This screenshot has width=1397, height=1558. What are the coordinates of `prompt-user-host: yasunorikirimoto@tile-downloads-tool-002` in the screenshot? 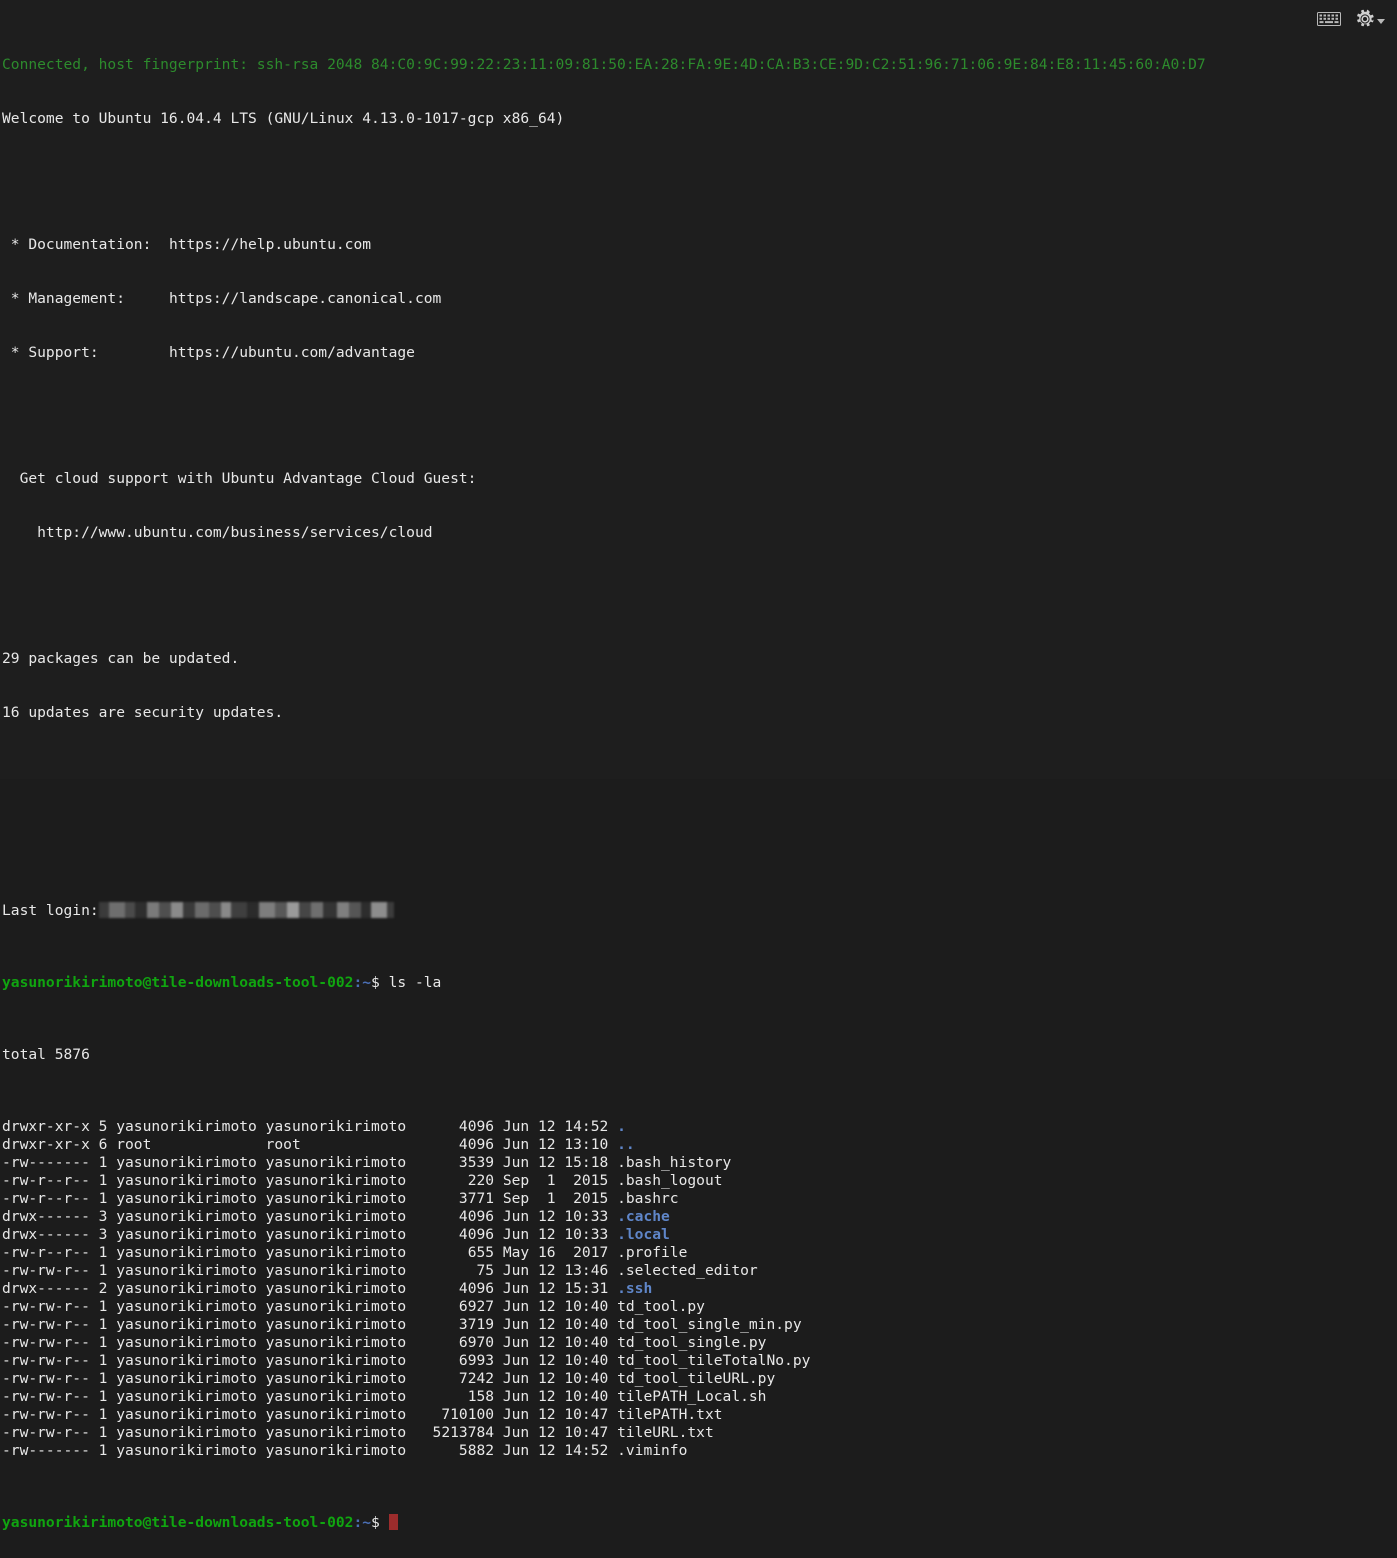 It's located at (178, 982).